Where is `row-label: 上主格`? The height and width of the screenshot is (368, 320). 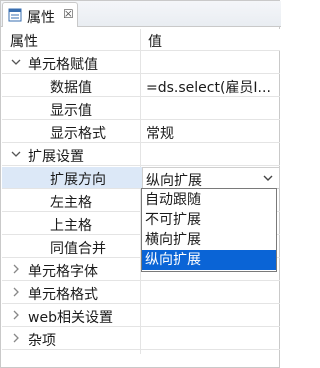
row-label: 上主格 is located at coordinates (71, 226).